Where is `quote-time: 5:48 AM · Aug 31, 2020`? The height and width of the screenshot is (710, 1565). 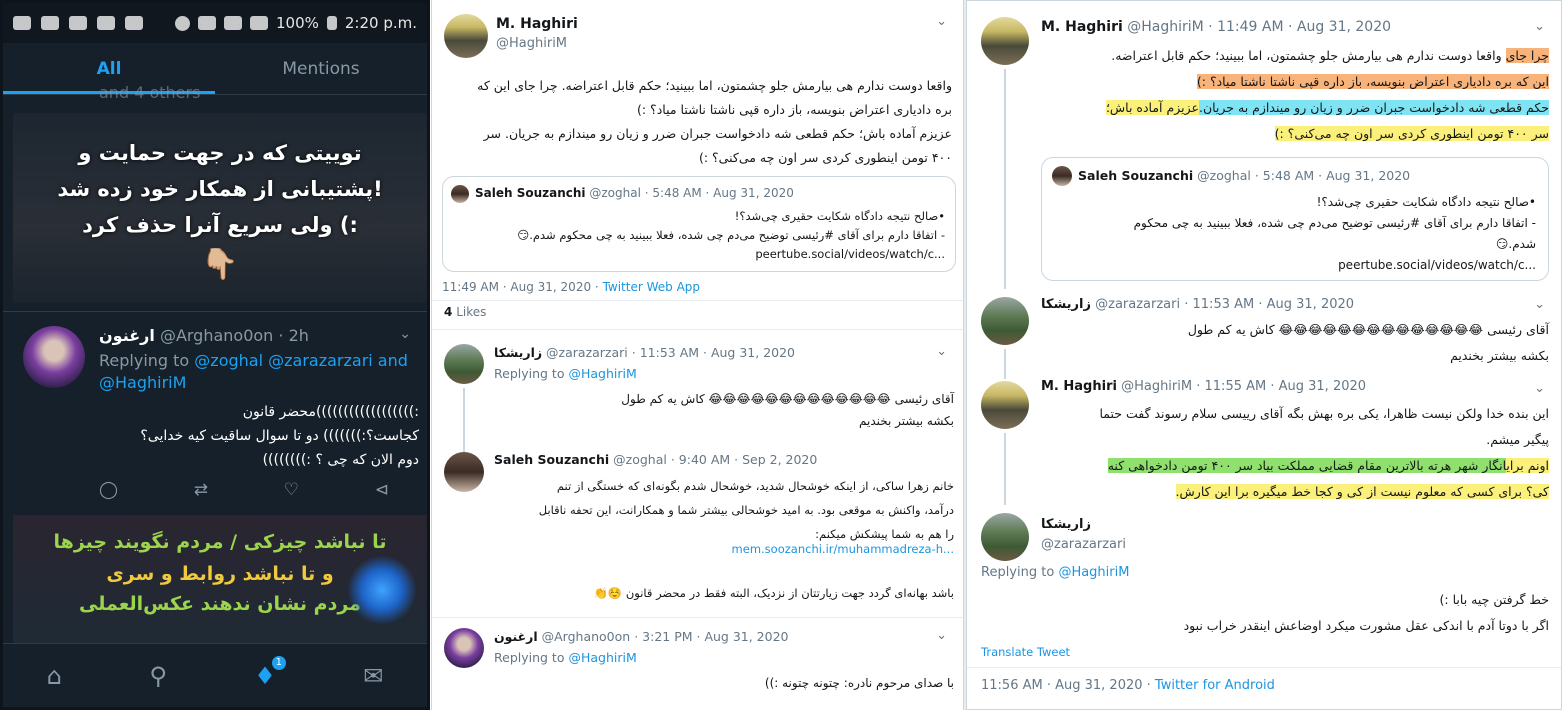 quote-time: 5:48 AM · Aug 31, 2020 is located at coordinates (723, 193).